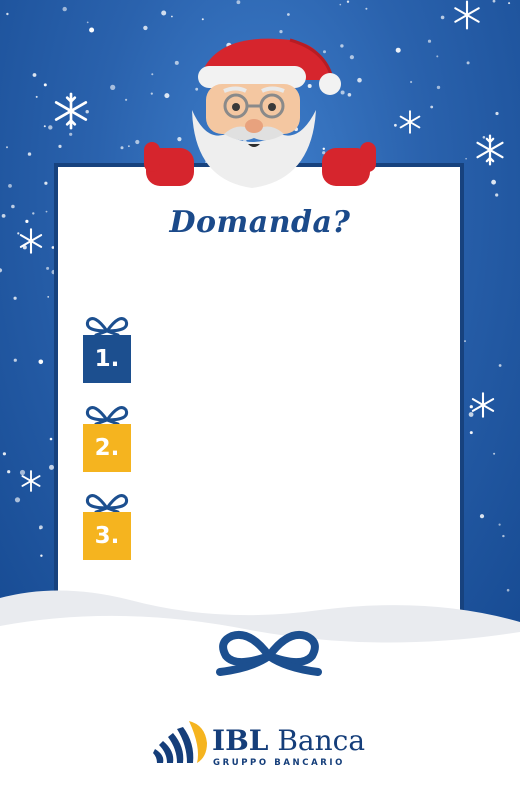  Describe the element at coordinates (260, 222) in the screenshot. I see `question-title: Domanda?` at that location.